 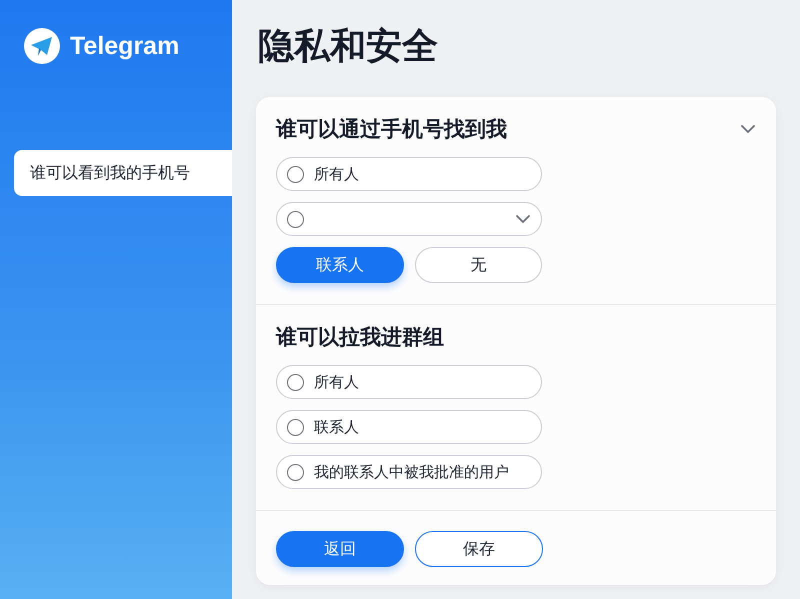 What do you see at coordinates (336, 427) in the screenshot?
I see `option-label: 联系人` at bounding box center [336, 427].